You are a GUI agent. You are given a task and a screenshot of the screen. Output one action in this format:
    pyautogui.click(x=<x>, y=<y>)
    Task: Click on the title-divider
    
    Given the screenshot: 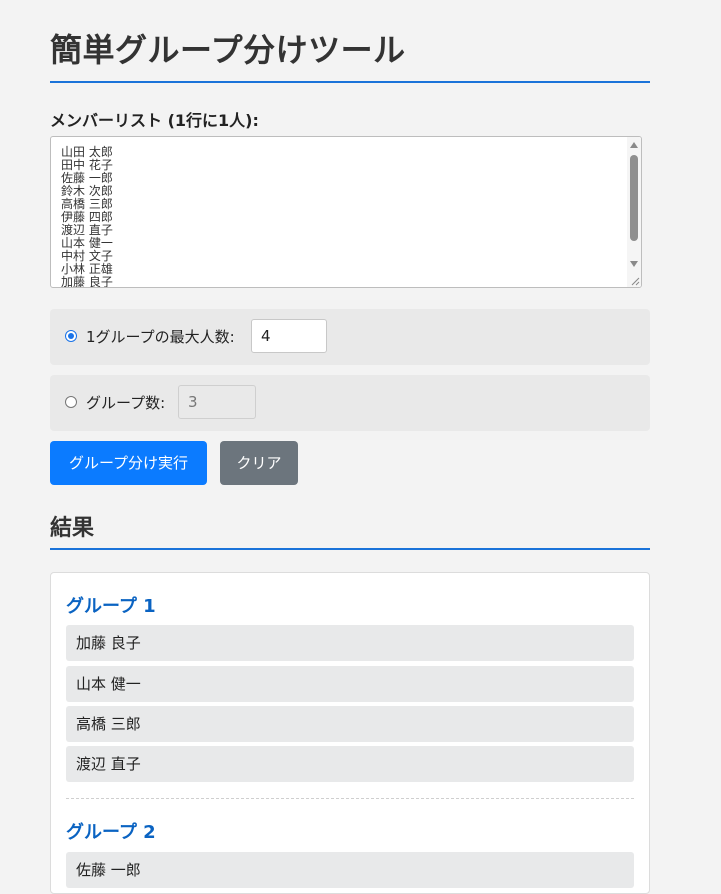 What is the action you would take?
    pyautogui.click(x=350, y=82)
    